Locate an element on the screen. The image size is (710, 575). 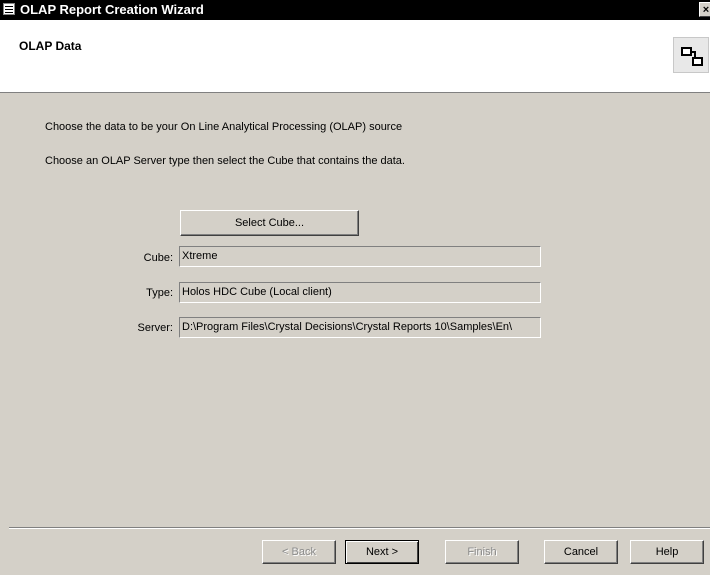
cube-field: Xtreme is located at coordinates (360, 256).